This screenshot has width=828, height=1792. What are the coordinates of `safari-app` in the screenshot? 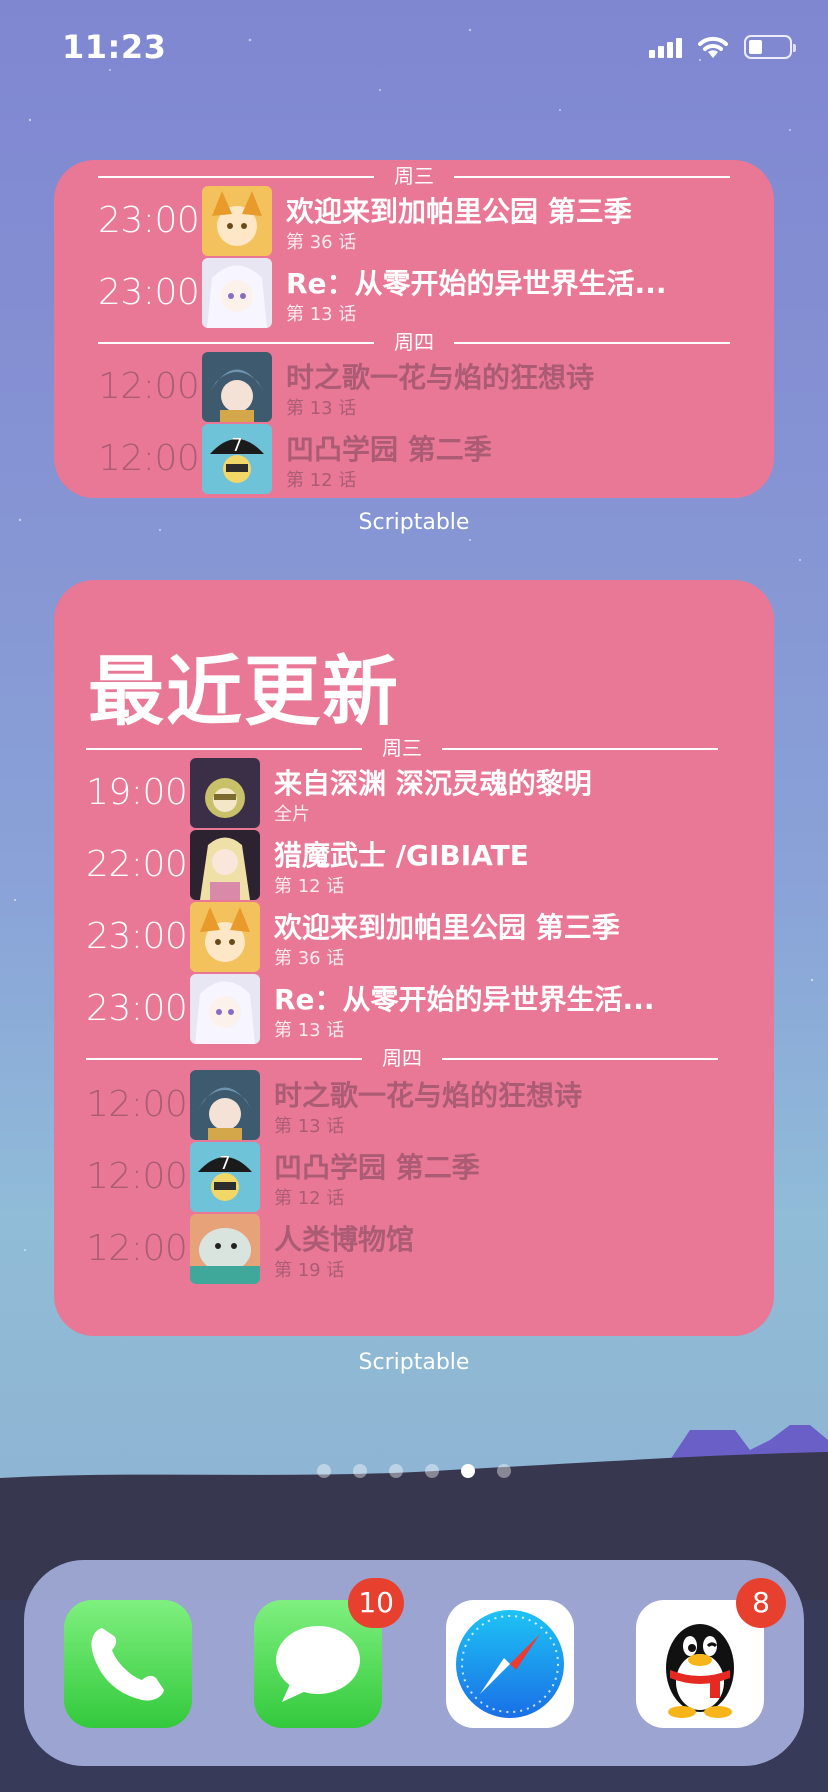 It's located at (510, 1664).